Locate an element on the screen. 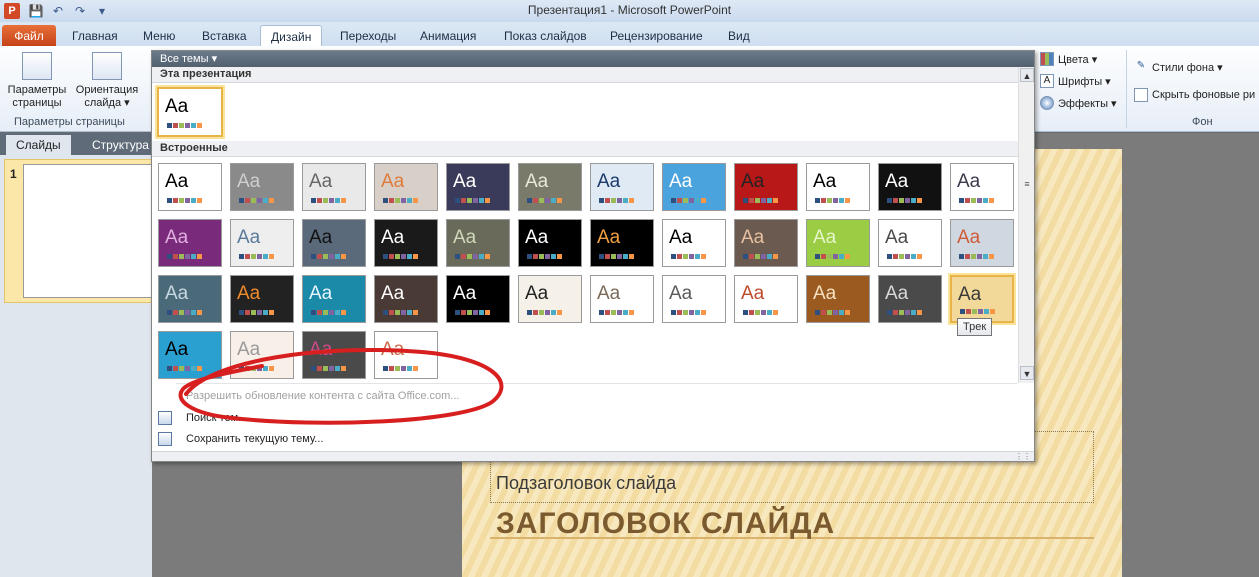  gallery-resize-bar: ⋮⋮ is located at coordinates (593, 456).